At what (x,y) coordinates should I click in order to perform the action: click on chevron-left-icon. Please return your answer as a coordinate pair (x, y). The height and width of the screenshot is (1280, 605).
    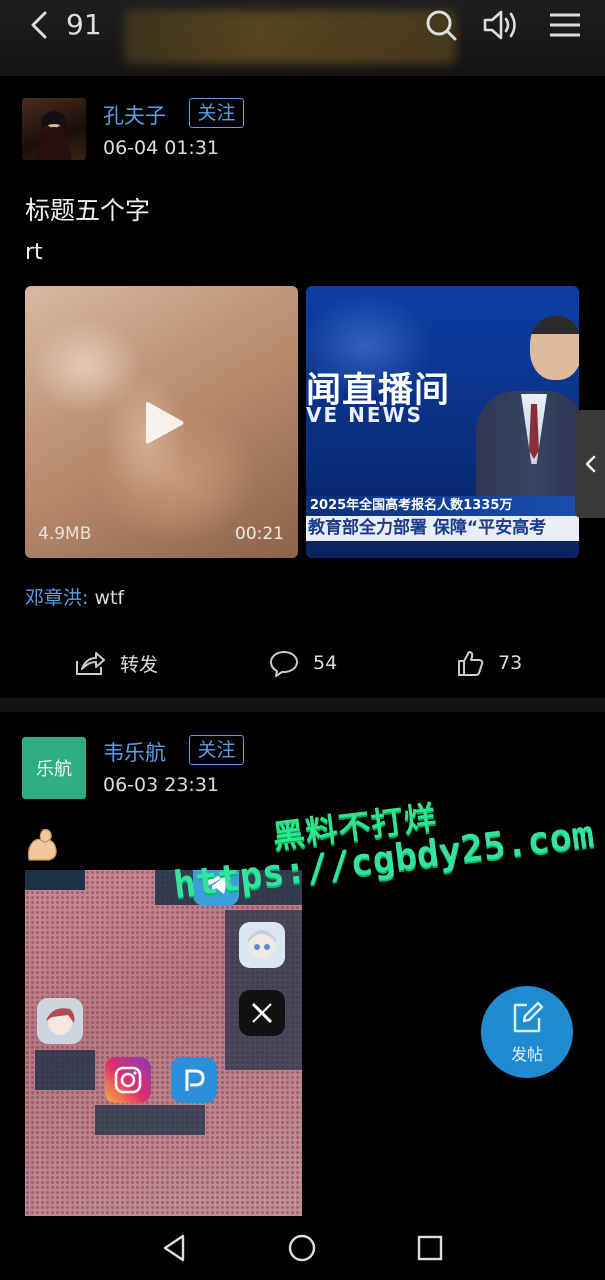
    Looking at the image, I should click on (590, 464).